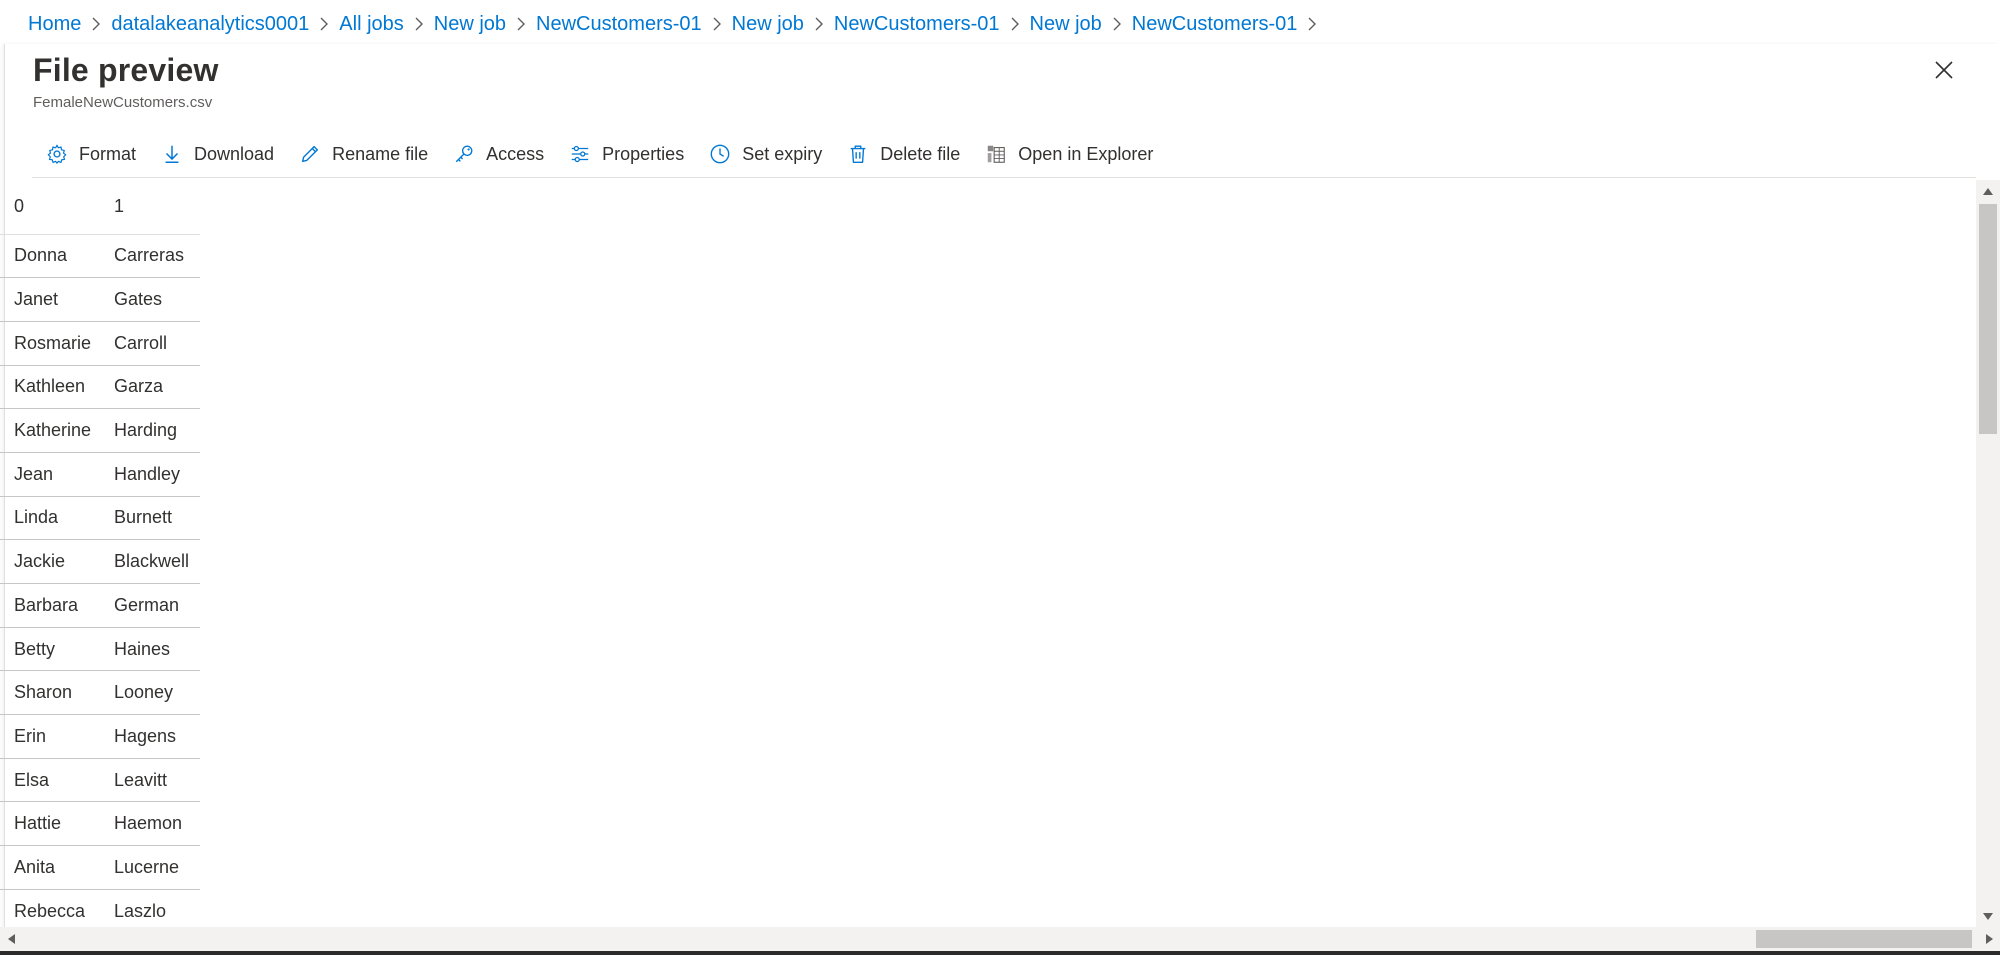 The width and height of the screenshot is (2000, 955). Describe the element at coordinates (50, 649) in the screenshot. I see `table-cell: Betty` at that location.